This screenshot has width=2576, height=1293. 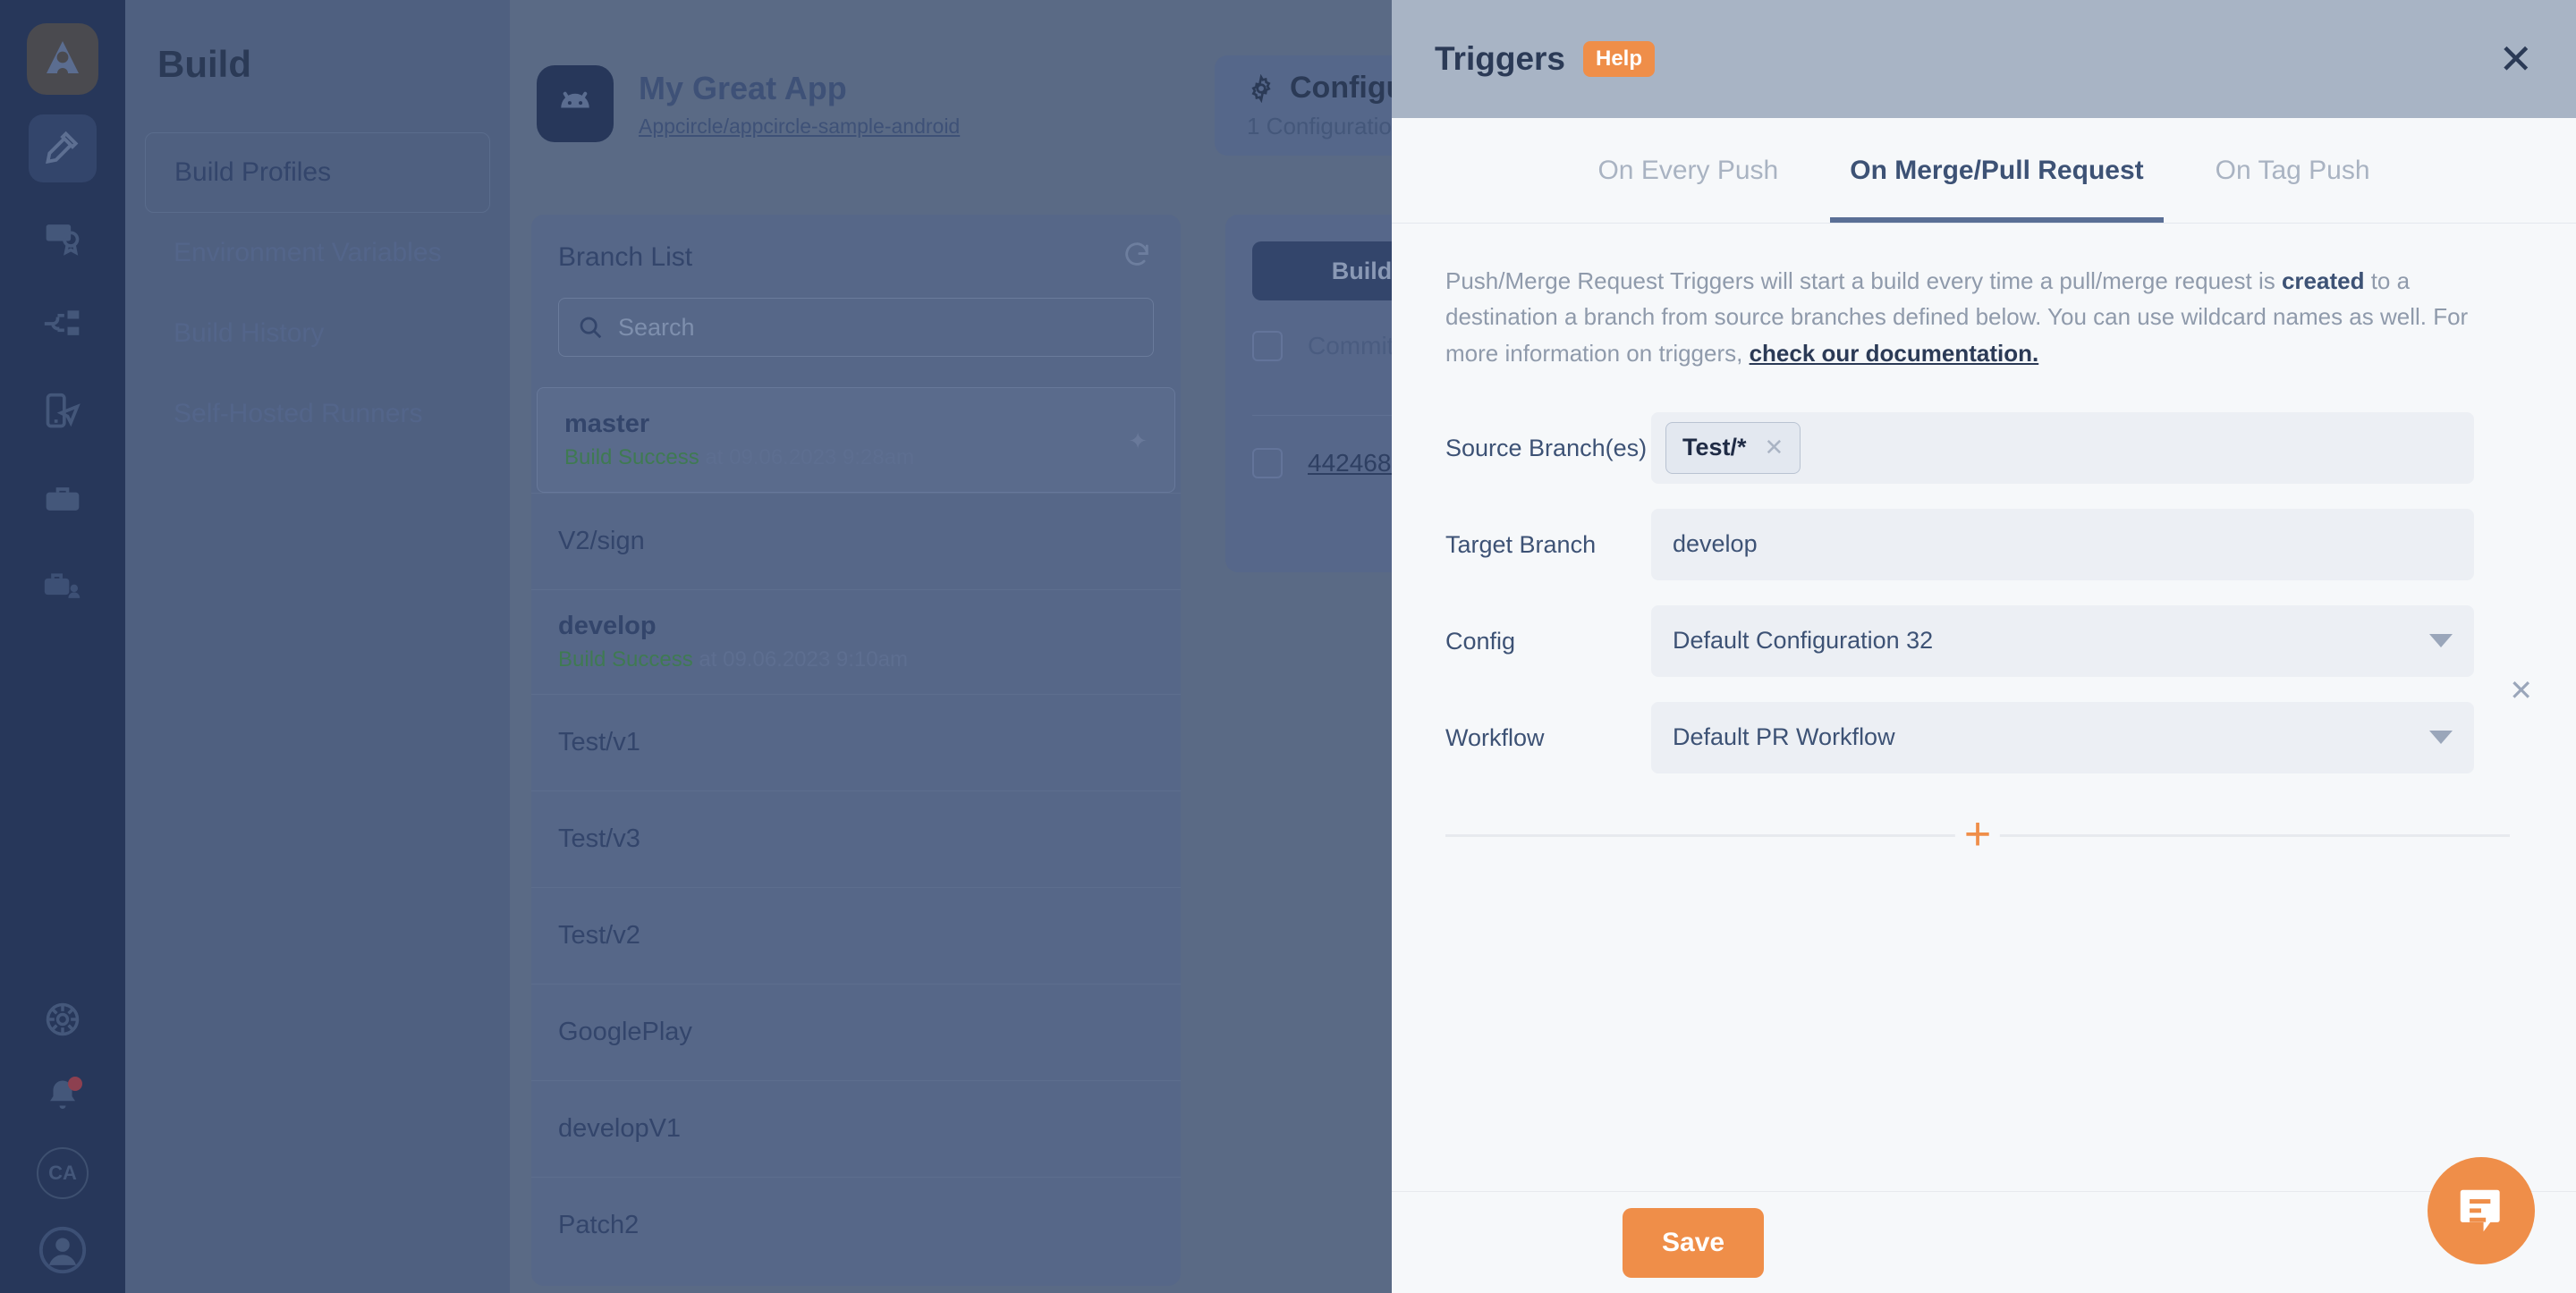 What do you see at coordinates (249, 333) in the screenshot?
I see `nav-label: Build History` at bounding box center [249, 333].